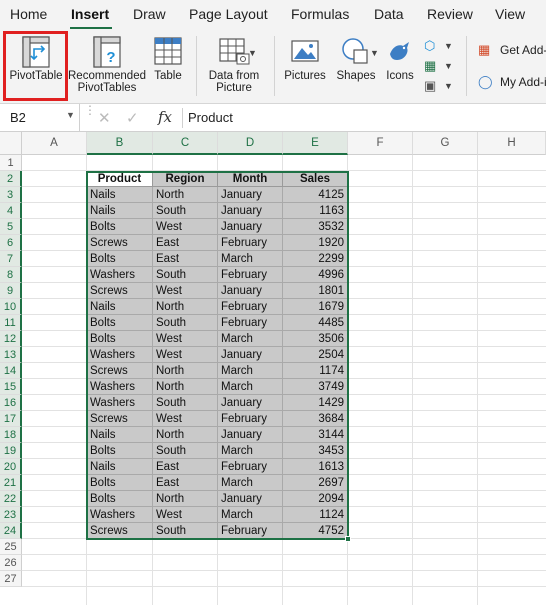  Describe the element at coordinates (315, 499) in the screenshot. I see `table-cell: 2094` at that location.